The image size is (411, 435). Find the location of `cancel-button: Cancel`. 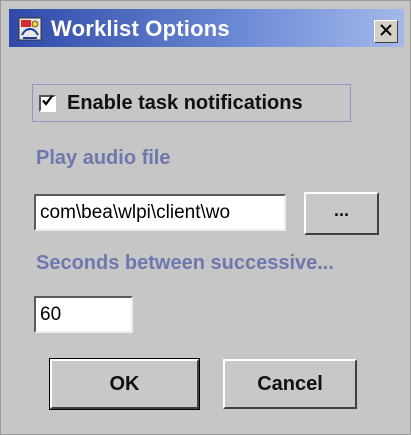

cancel-button: Cancel is located at coordinates (290, 384).